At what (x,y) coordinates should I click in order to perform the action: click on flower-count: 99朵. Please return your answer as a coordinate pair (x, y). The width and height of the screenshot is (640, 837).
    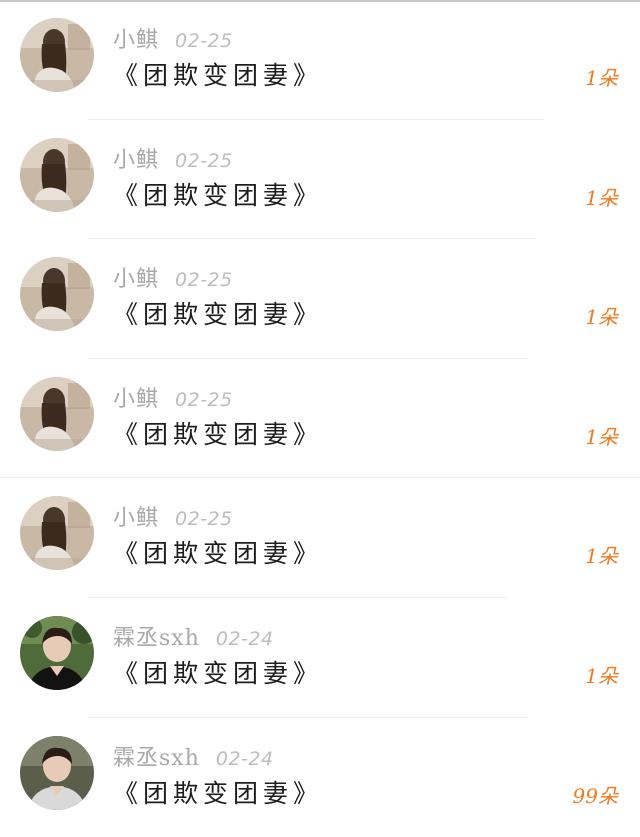
    Looking at the image, I should click on (595, 795).